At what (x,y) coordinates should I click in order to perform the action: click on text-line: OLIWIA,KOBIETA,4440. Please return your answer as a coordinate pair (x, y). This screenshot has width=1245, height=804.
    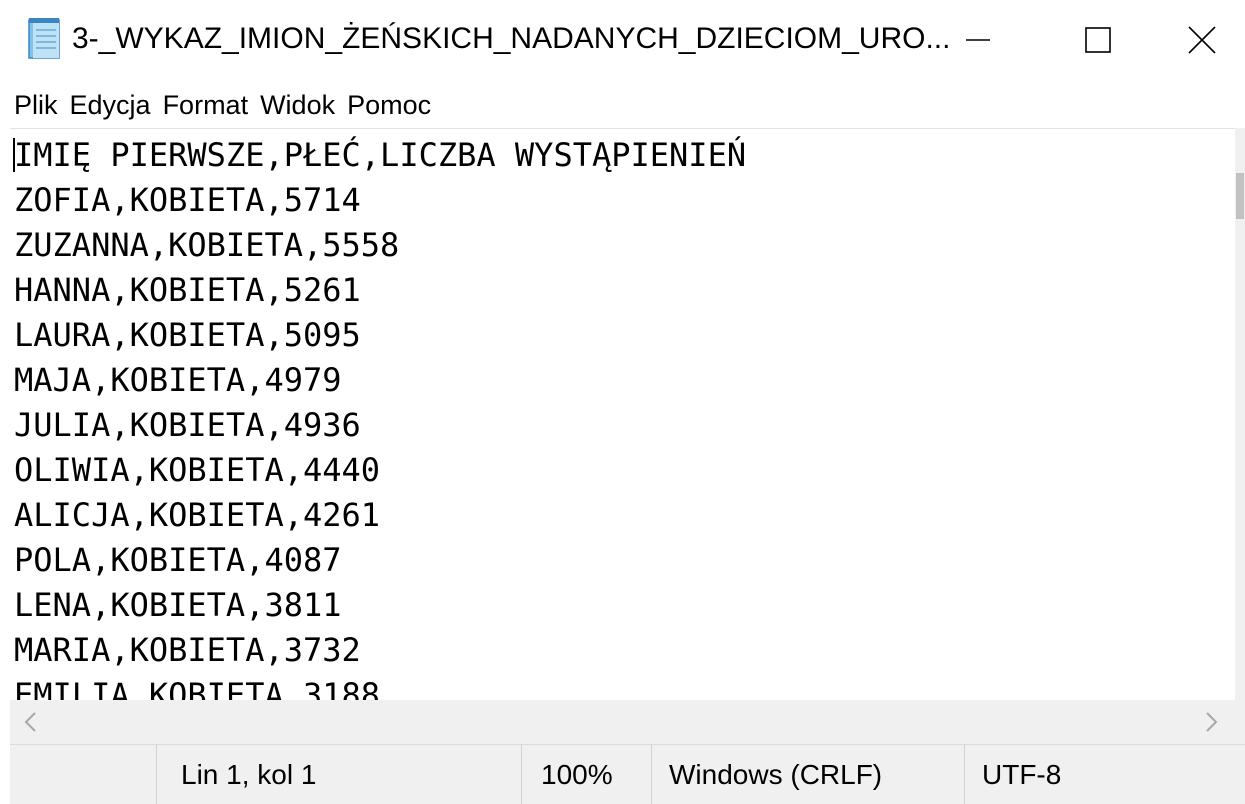
    Looking at the image, I should click on (197, 470).